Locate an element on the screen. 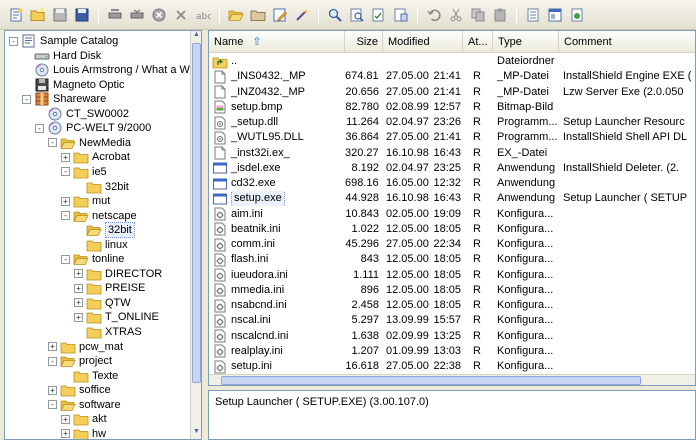  column-header-size: Size is located at coordinates (364, 42).